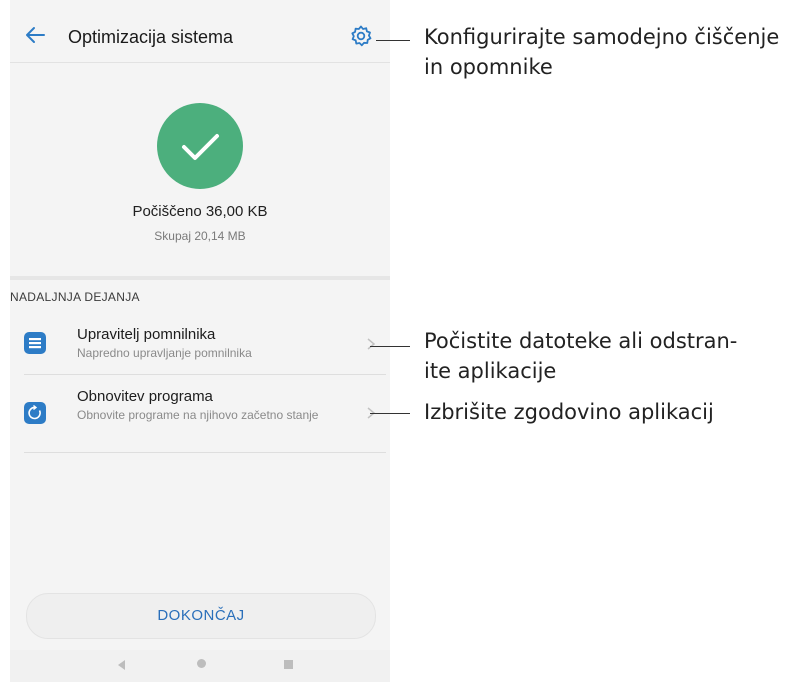  I want to click on item-subtitle: Napredno upravljanje pomnilnika, so click(164, 353).